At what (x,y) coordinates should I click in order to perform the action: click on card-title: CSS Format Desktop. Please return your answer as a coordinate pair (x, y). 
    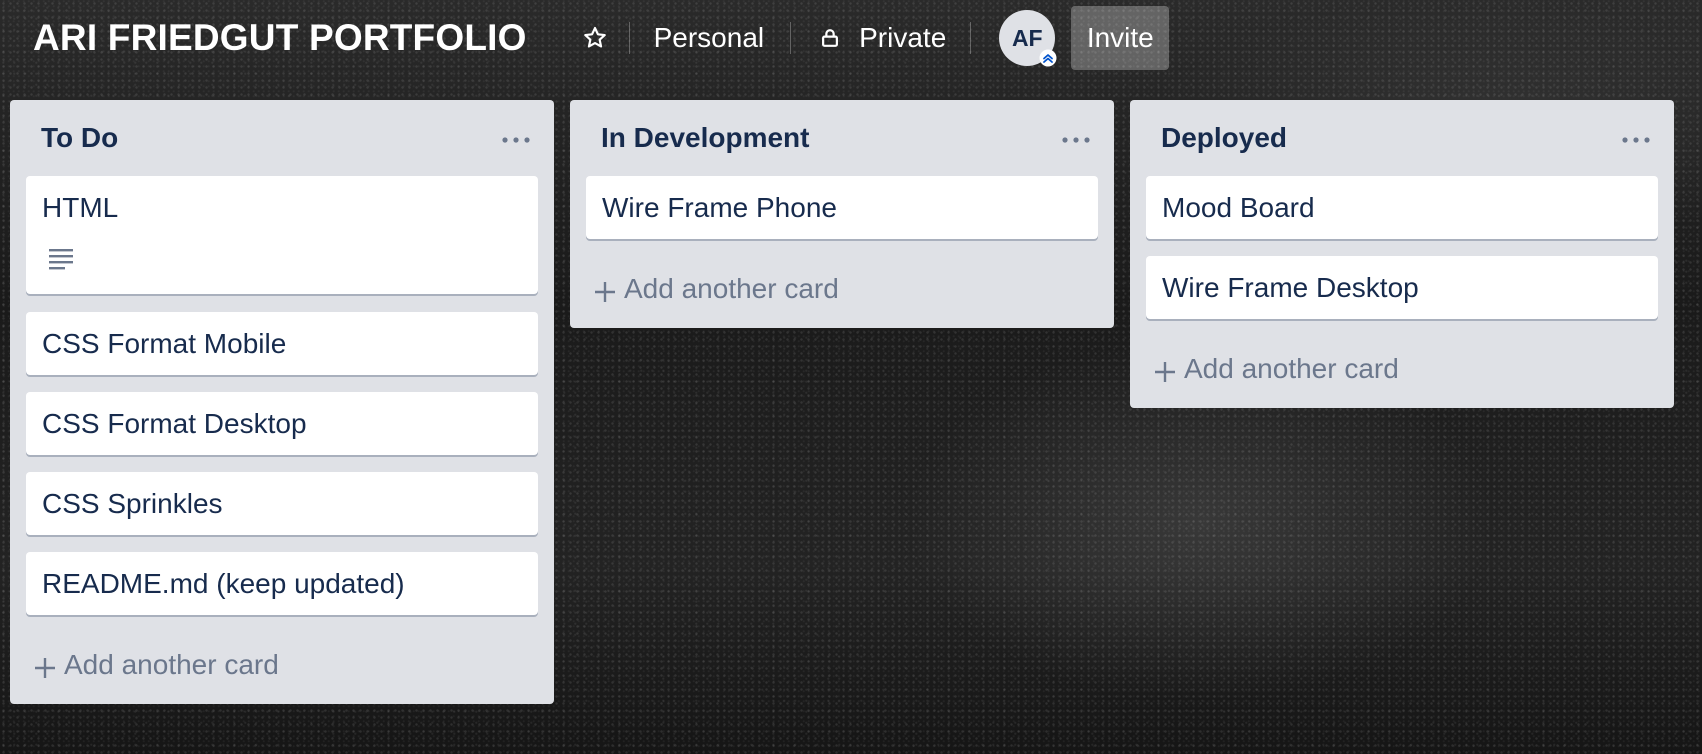
    Looking at the image, I should click on (174, 423).